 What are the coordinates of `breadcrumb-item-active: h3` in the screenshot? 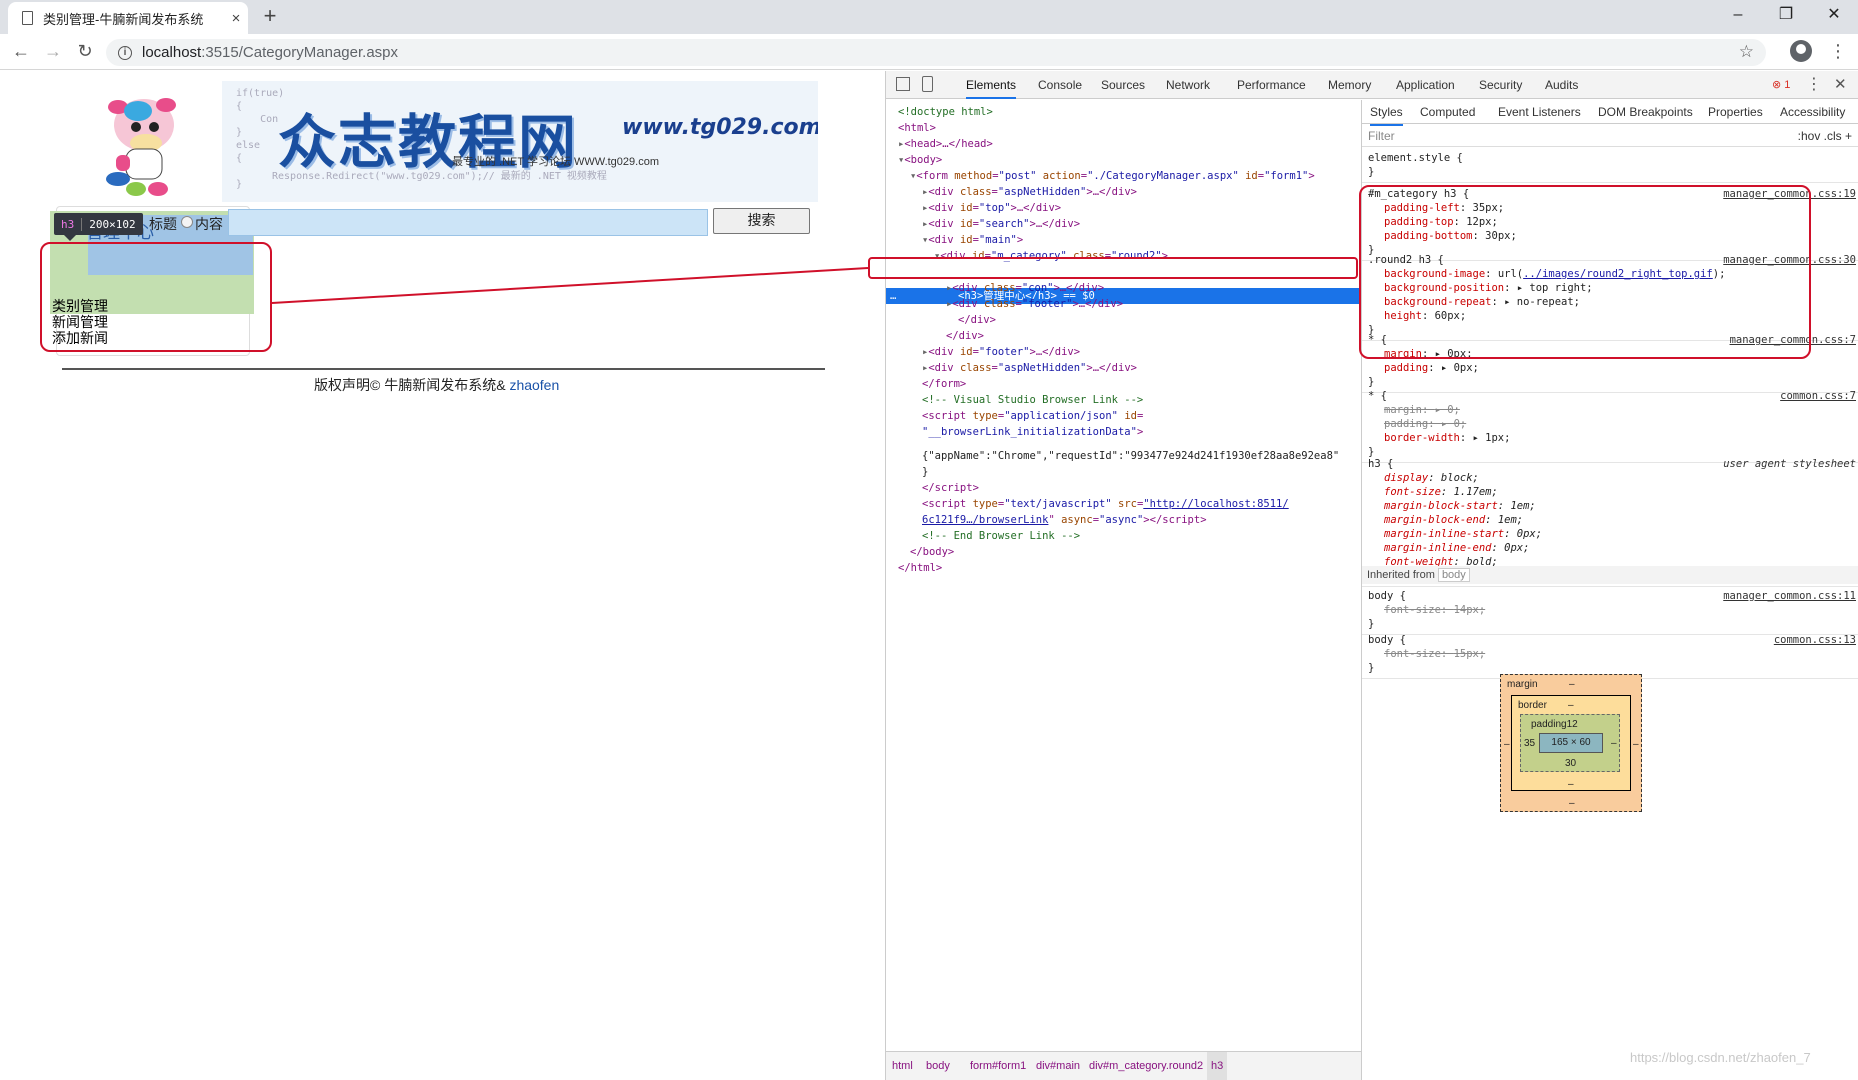 It's located at (1217, 1066).